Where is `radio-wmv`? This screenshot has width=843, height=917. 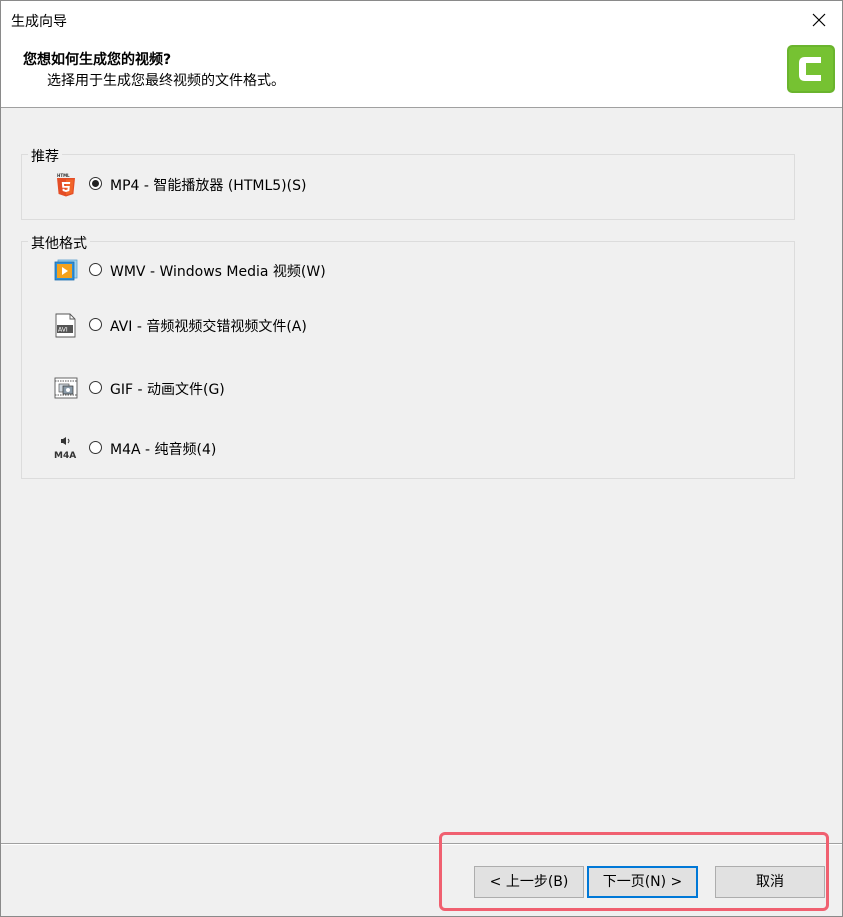
radio-wmv is located at coordinates (95, 269).